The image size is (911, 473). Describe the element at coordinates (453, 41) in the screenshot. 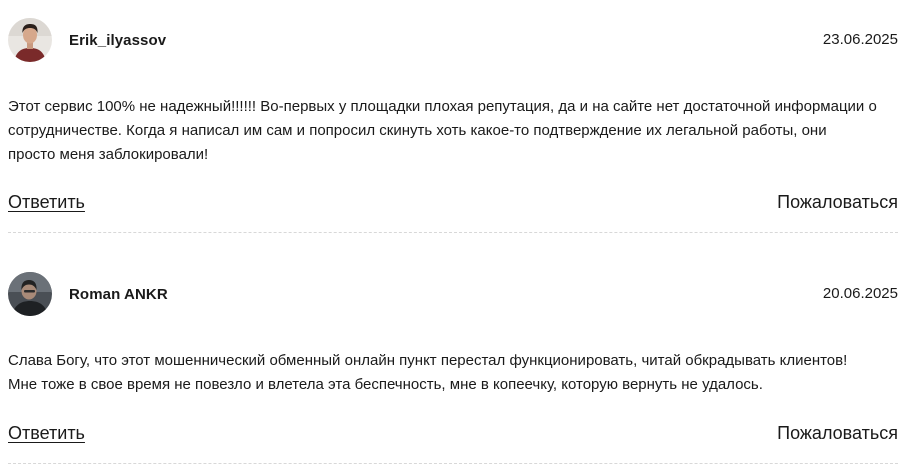

I see `review-header: Erik_ilyassov 23.06.2025` at that location.